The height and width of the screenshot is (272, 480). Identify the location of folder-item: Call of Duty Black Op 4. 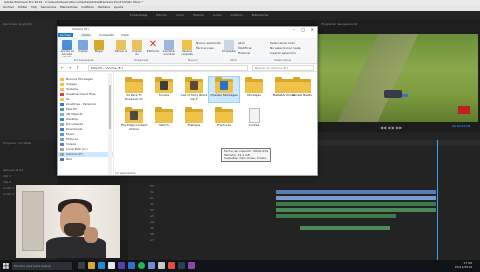
(194, 89).